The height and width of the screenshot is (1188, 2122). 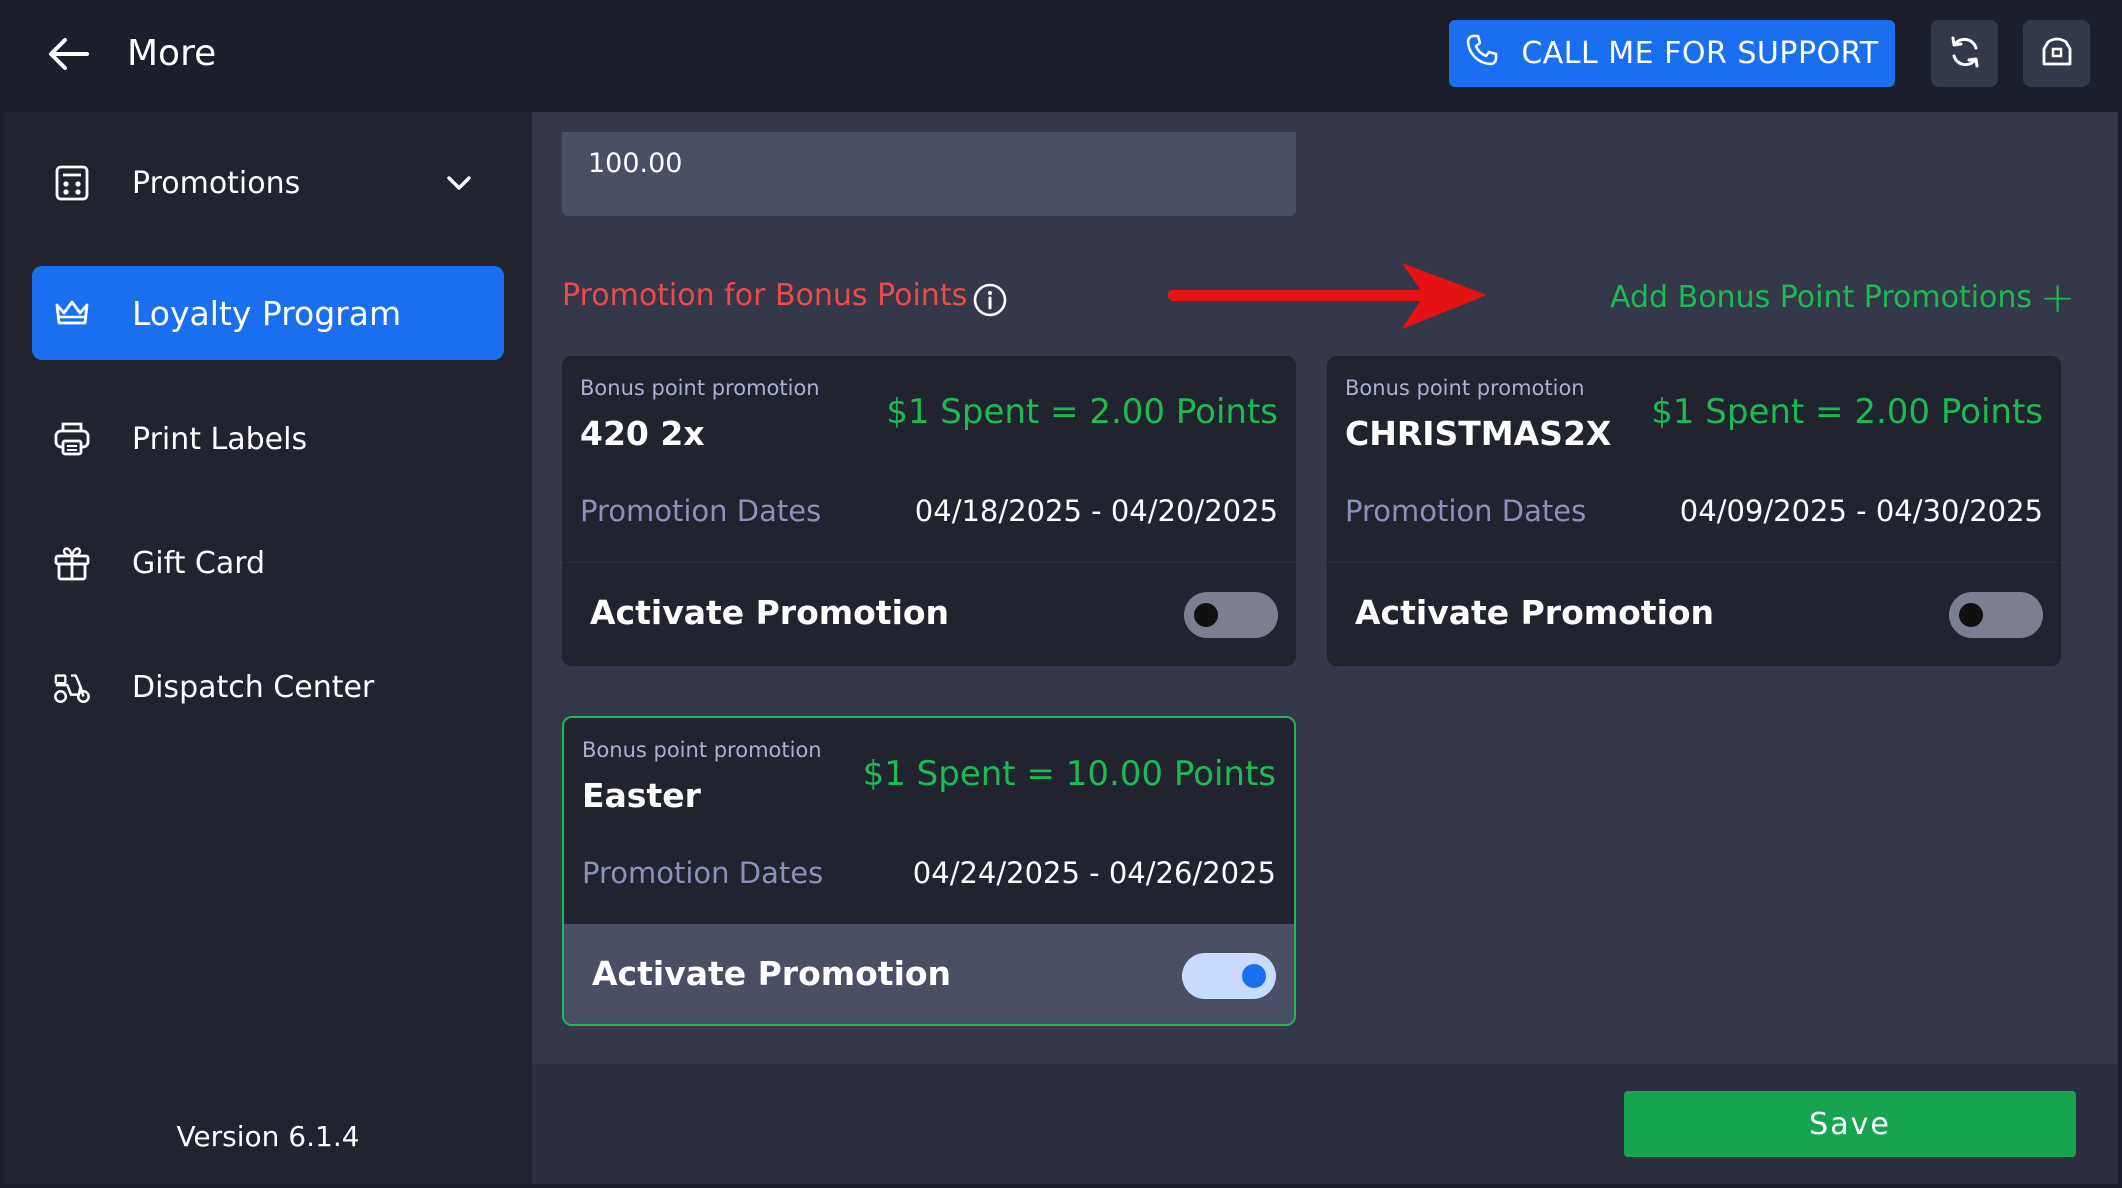 I want to click on refresh-icon, so click(x=1965, y=54).